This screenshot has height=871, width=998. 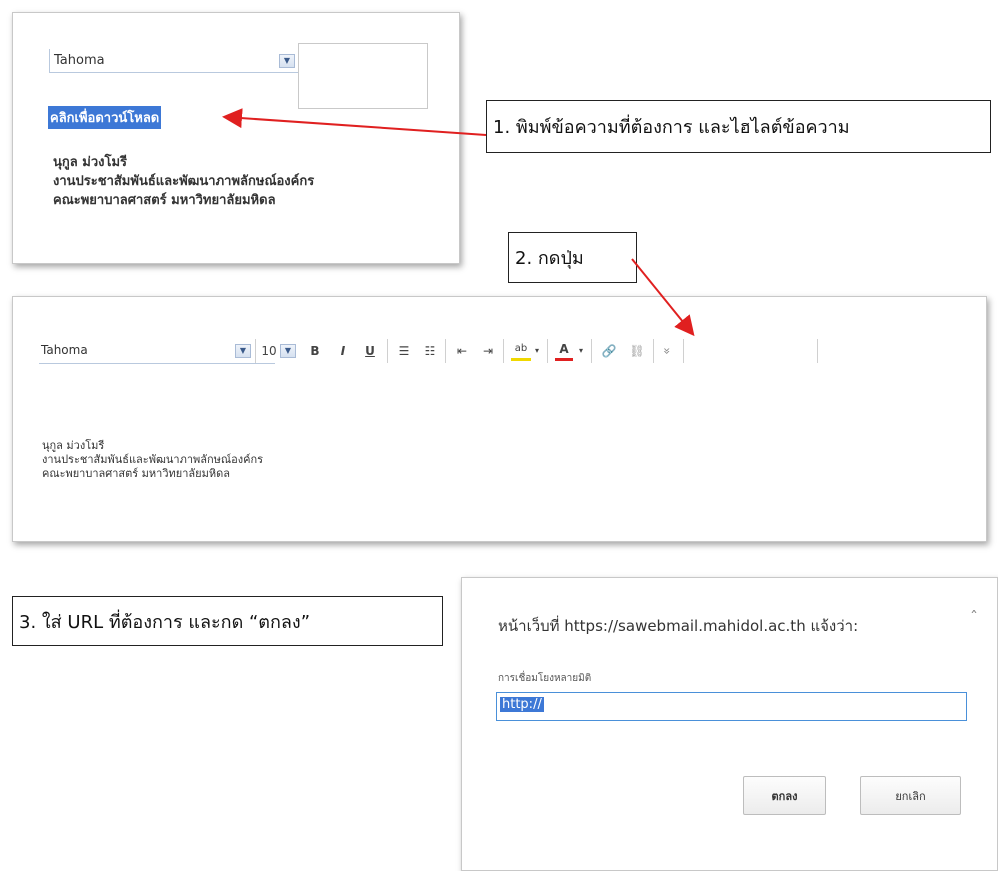 What do you see at coordinates (458, 222) in the screenshot?
I see `annotation-arrows` at bounding box center [458, 222].